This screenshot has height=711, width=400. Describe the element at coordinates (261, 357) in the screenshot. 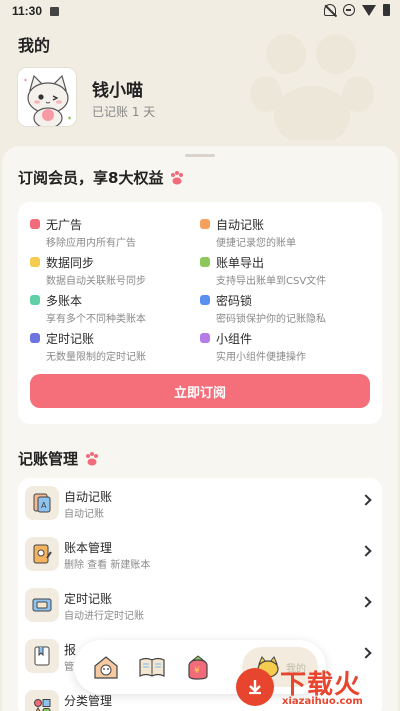

I see `benefit-desc: 实用小组件便捷操作` at that location.